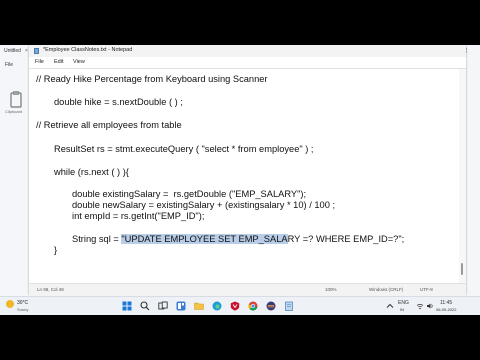  What do you see at coordinates (446, 303) in the screenshot?
I see `clock-time: 11:45` at bounding box center [446, 303].